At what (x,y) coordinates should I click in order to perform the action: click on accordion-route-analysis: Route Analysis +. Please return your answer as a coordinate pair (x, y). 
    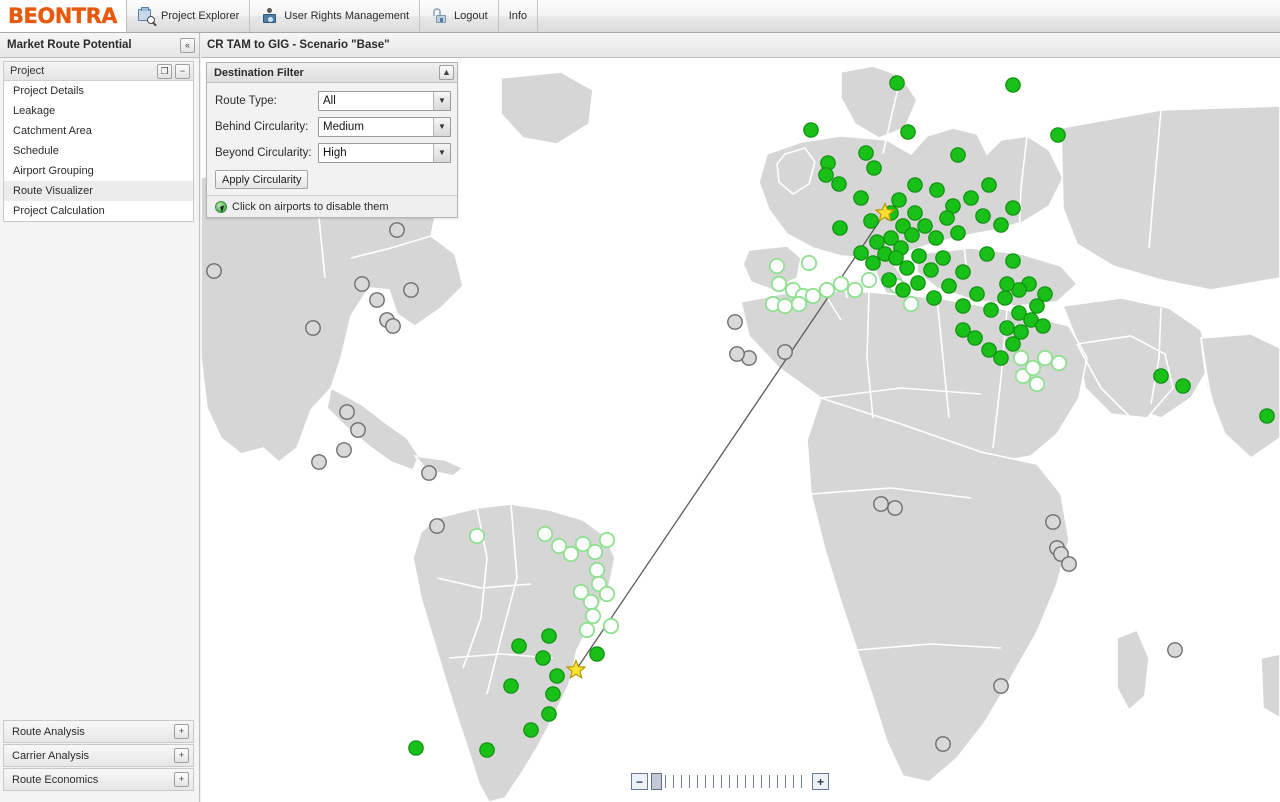
    Looking at the image, I should click on (98, 731).